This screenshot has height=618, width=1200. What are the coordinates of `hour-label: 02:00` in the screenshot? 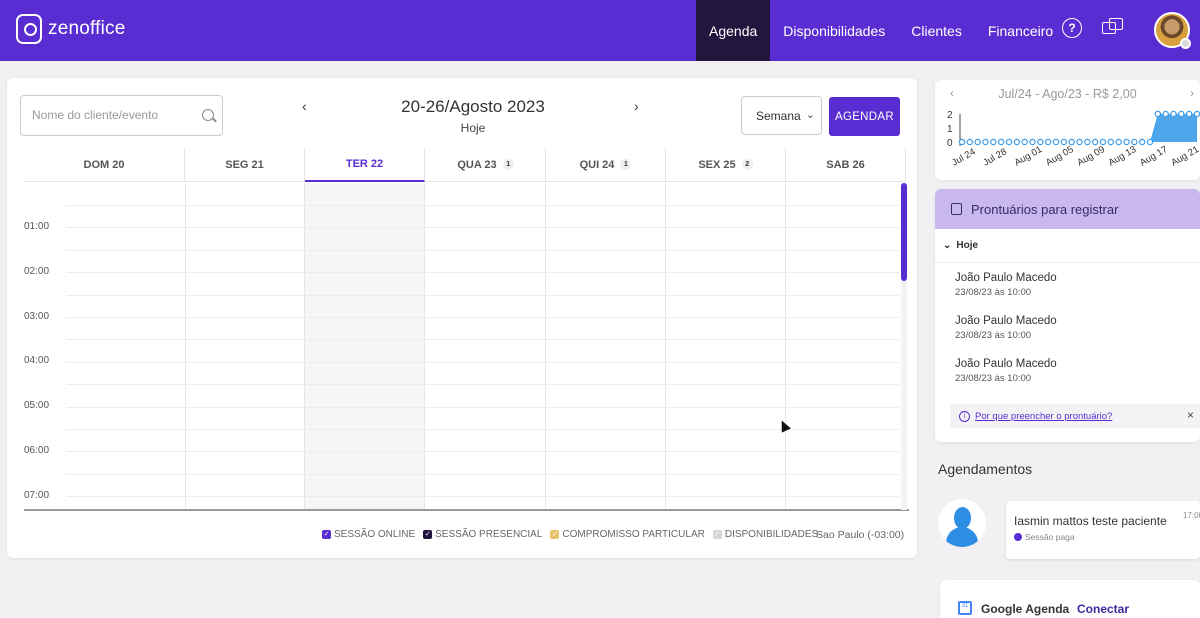 It's located at (37, 271).